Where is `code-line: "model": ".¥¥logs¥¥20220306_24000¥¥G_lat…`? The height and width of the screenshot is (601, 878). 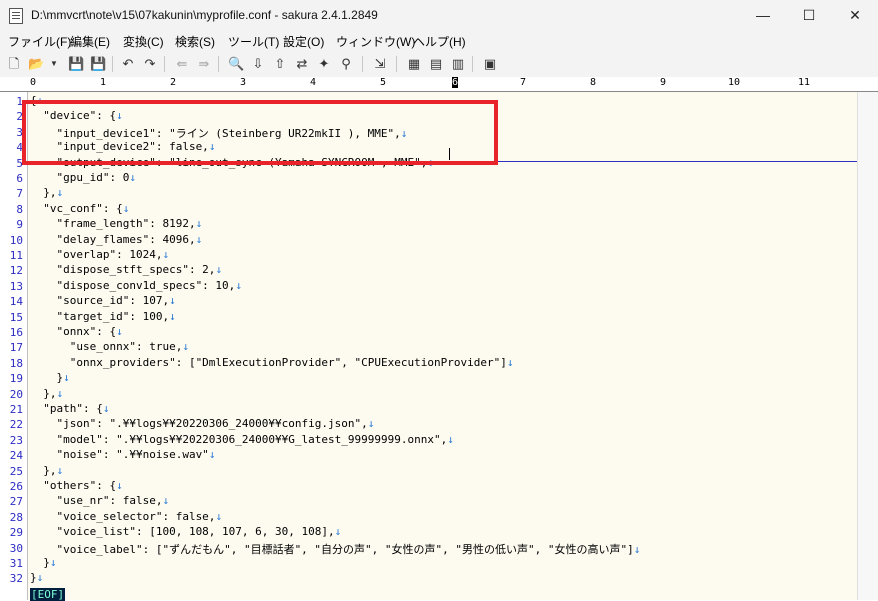 code-line: "model": ".¥¥logs¥¥20220306_24000¥¥G_lat… is located at coordinates (241, 439).